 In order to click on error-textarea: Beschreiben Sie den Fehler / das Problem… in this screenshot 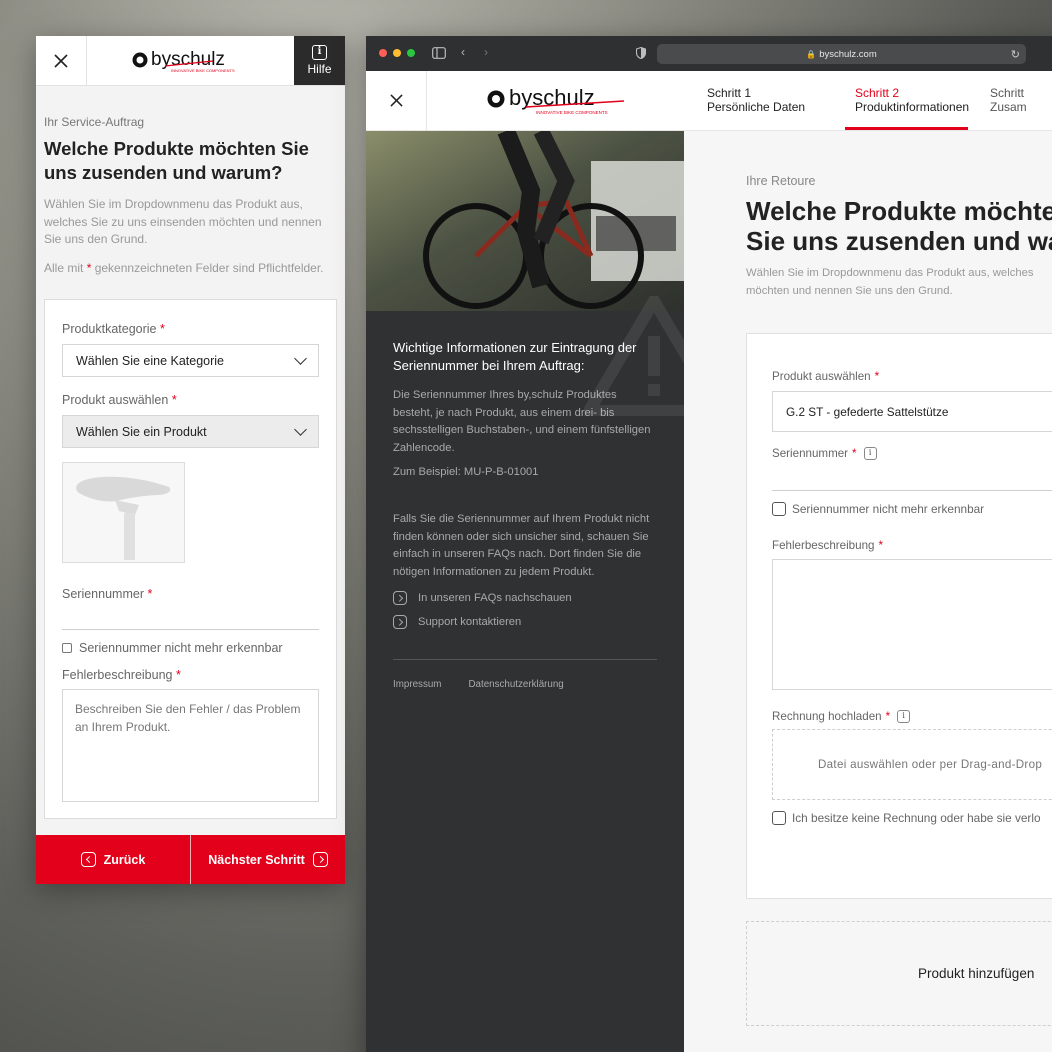, I will do `click(190, 745)`.